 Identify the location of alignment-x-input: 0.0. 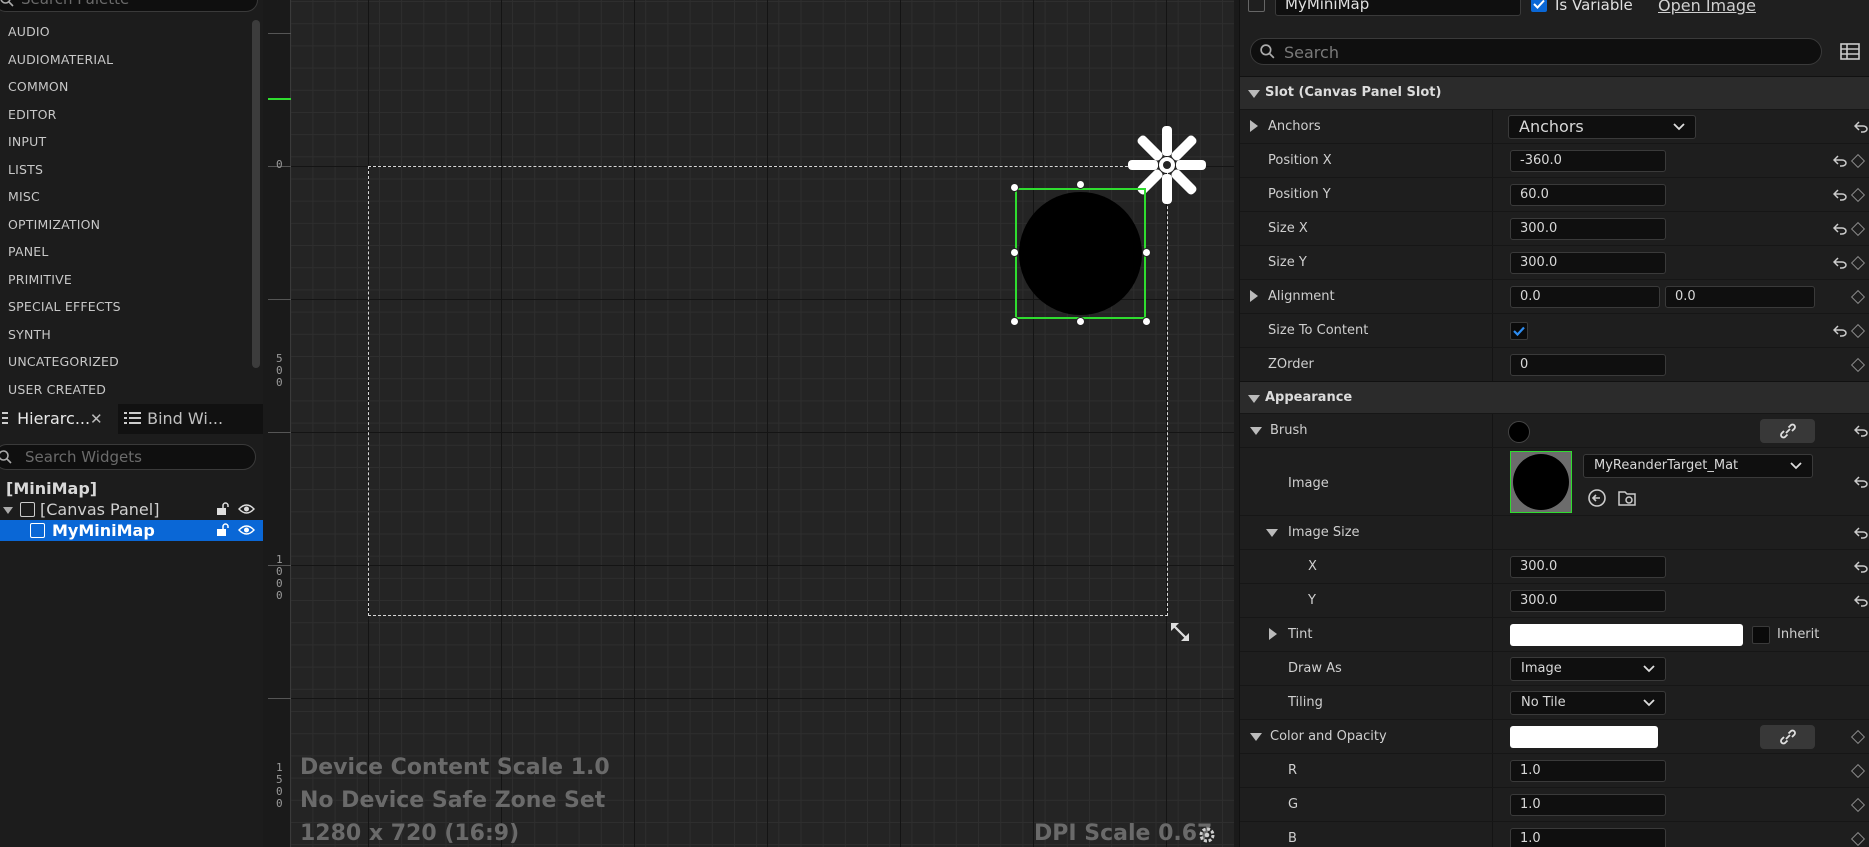
(1585, 297).